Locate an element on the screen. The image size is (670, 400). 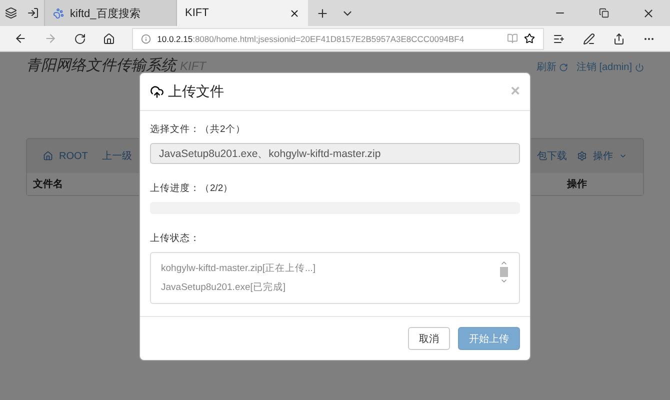
paw-icon is located at coordinates (58, 13).